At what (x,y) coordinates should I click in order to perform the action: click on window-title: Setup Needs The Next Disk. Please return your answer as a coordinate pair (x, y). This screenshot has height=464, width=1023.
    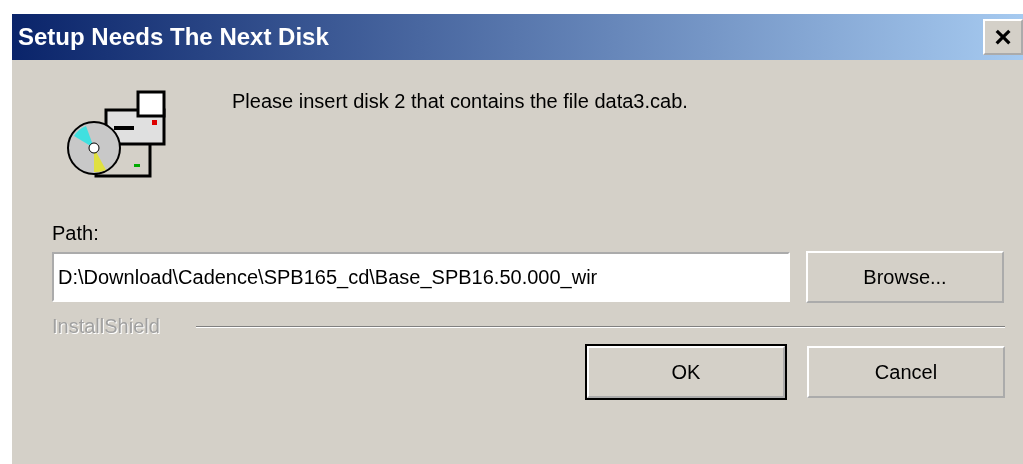
    Looking at the image, I should click on (173, 37).